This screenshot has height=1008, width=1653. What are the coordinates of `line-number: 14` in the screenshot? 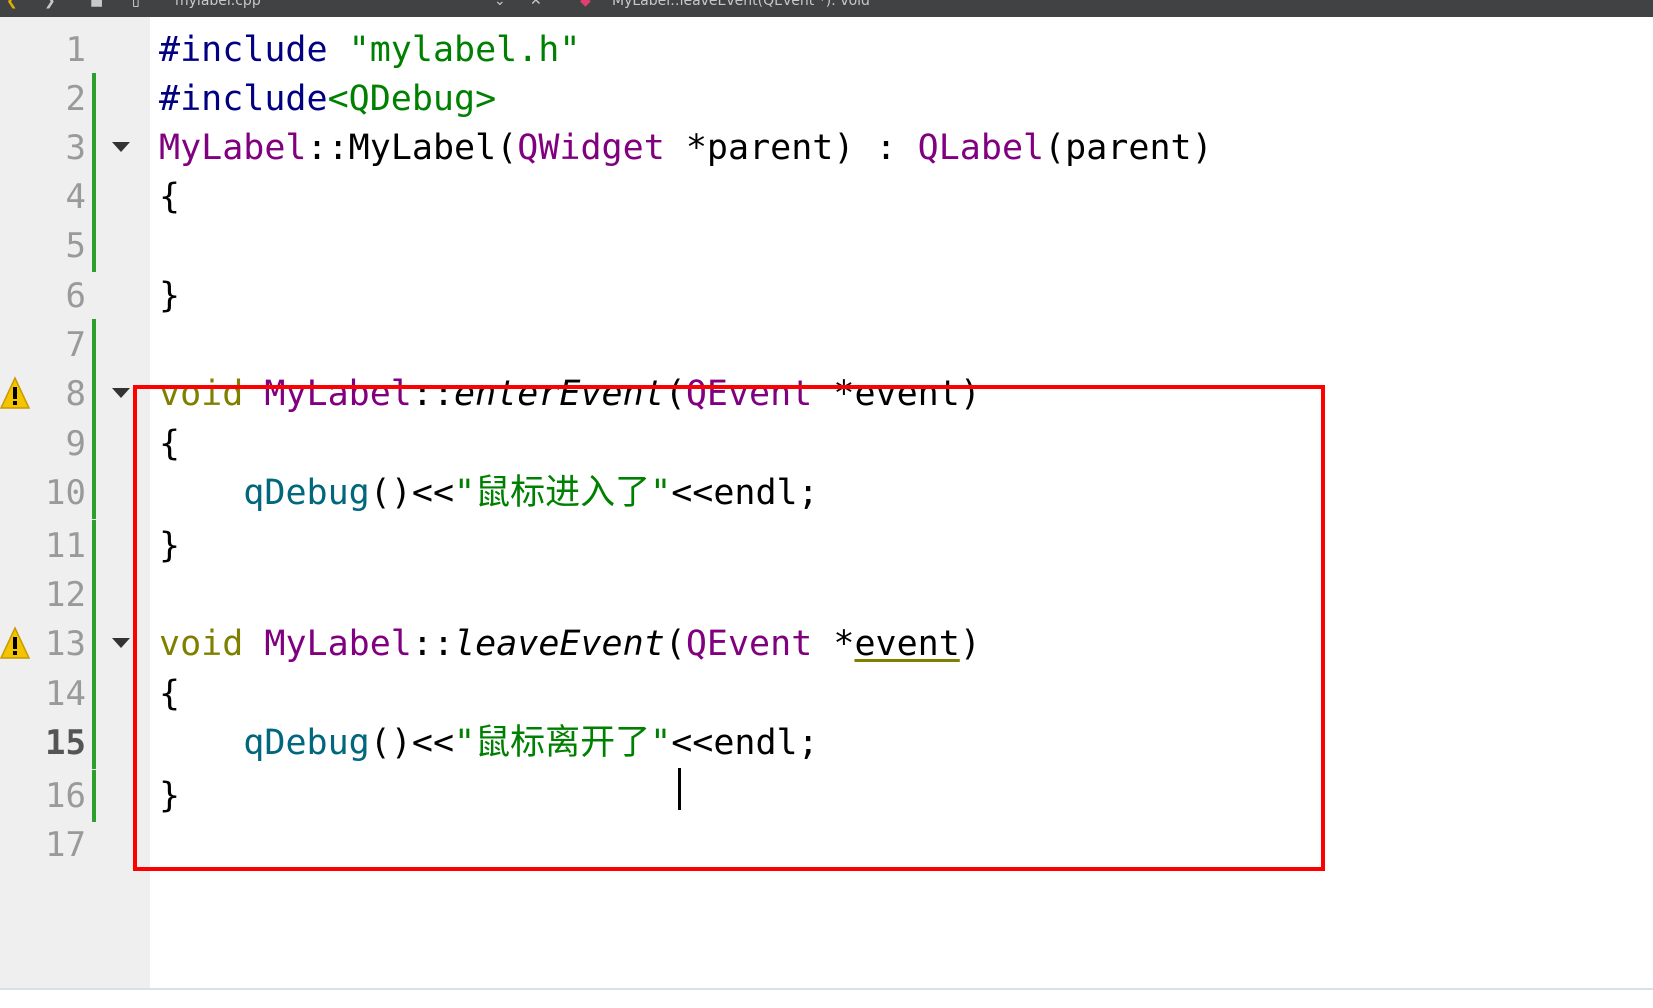 It's located at (65, 694).